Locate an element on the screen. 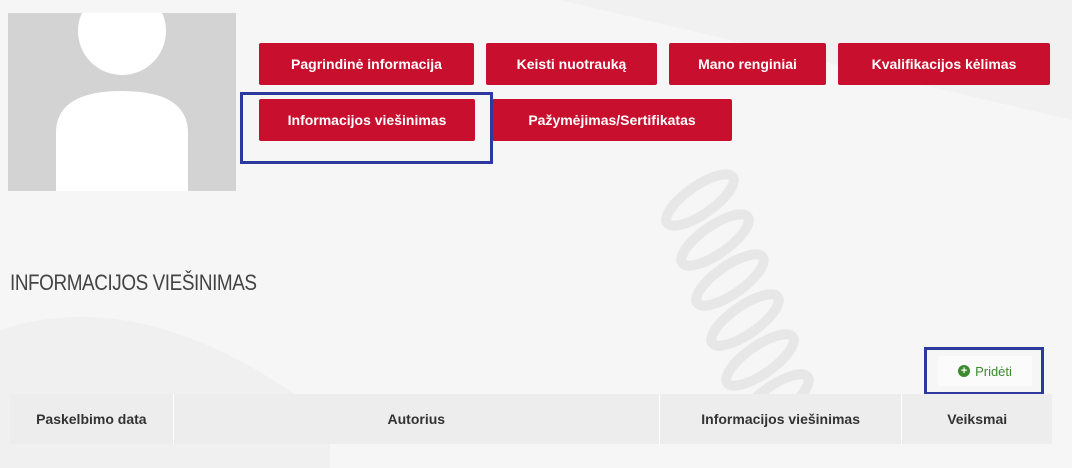 The height and width of the screenshot is (468, 1072). nav-button-keisti-nuotrauka: Keisti nuotrauką is located at coordinates (571, 64).